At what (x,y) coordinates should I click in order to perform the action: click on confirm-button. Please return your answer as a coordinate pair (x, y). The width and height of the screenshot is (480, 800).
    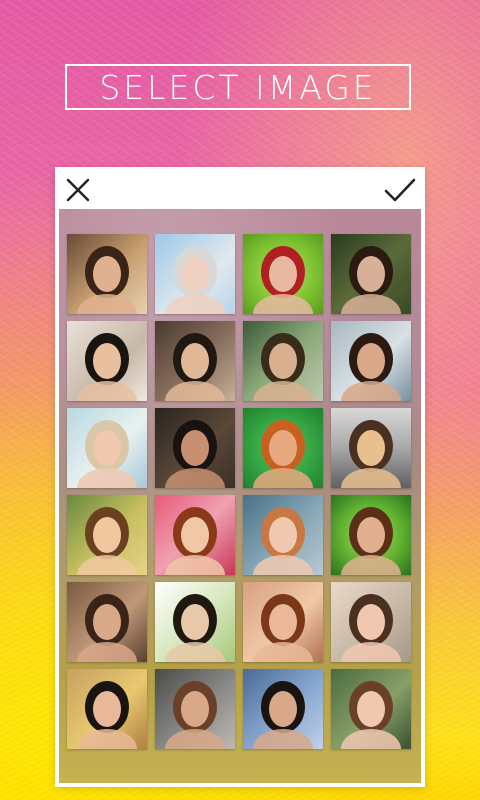
    Looking at the image, I should click on (400, 190).